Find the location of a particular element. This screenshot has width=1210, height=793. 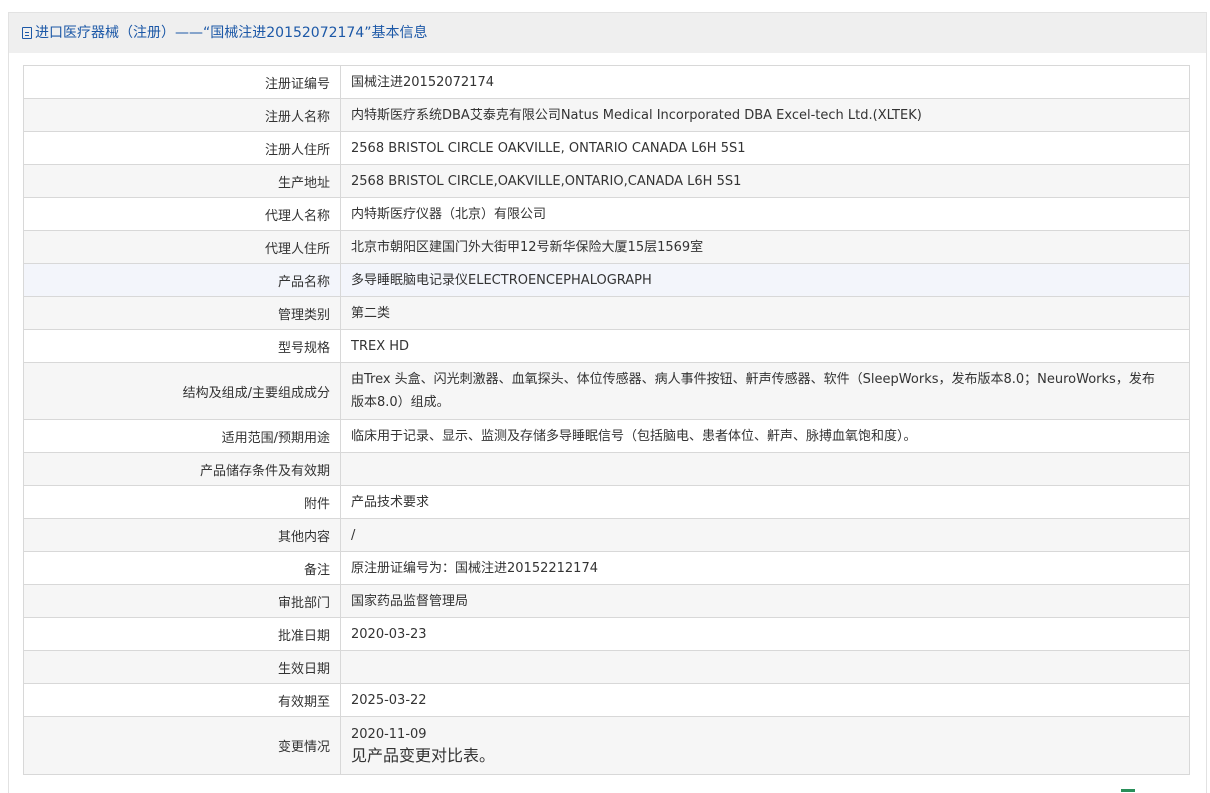

table-row: 产品储存条件及有效期 is located at coordinates (606, 469).